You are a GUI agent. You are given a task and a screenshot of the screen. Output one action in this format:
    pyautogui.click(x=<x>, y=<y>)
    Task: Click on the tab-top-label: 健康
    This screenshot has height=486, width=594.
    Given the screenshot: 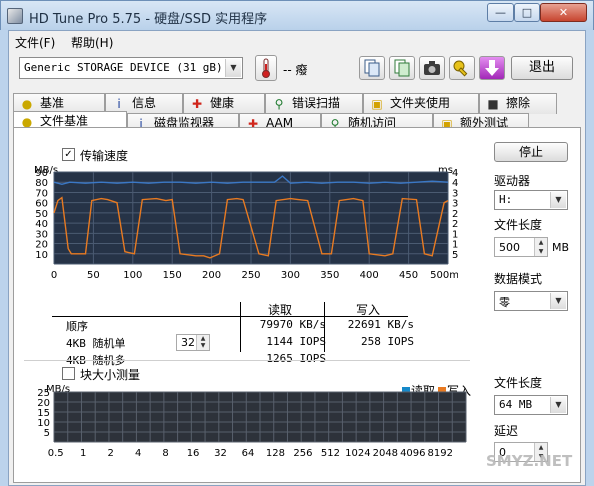 What is the action you would take?
    pyautogui.click(x=222, y=103)
    